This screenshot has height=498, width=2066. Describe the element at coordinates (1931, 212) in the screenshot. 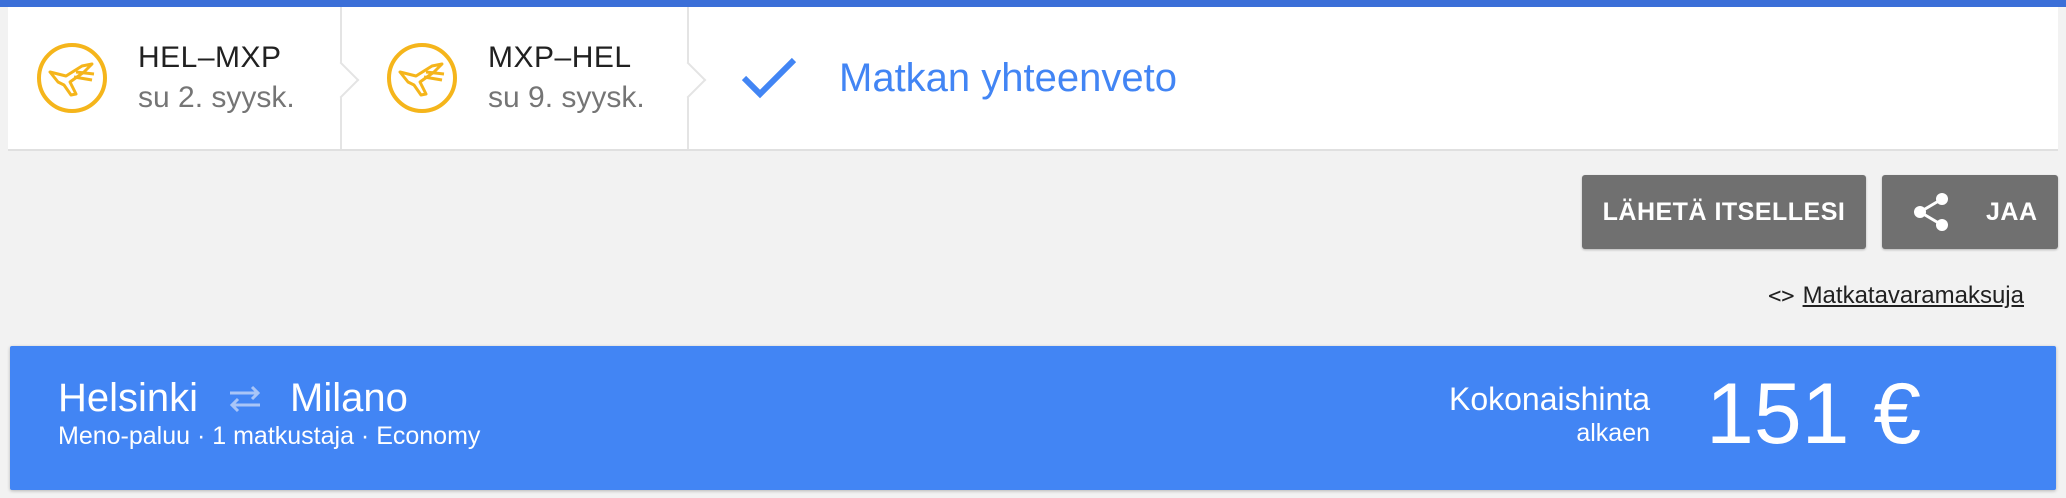

I see `share-icon` at that location.